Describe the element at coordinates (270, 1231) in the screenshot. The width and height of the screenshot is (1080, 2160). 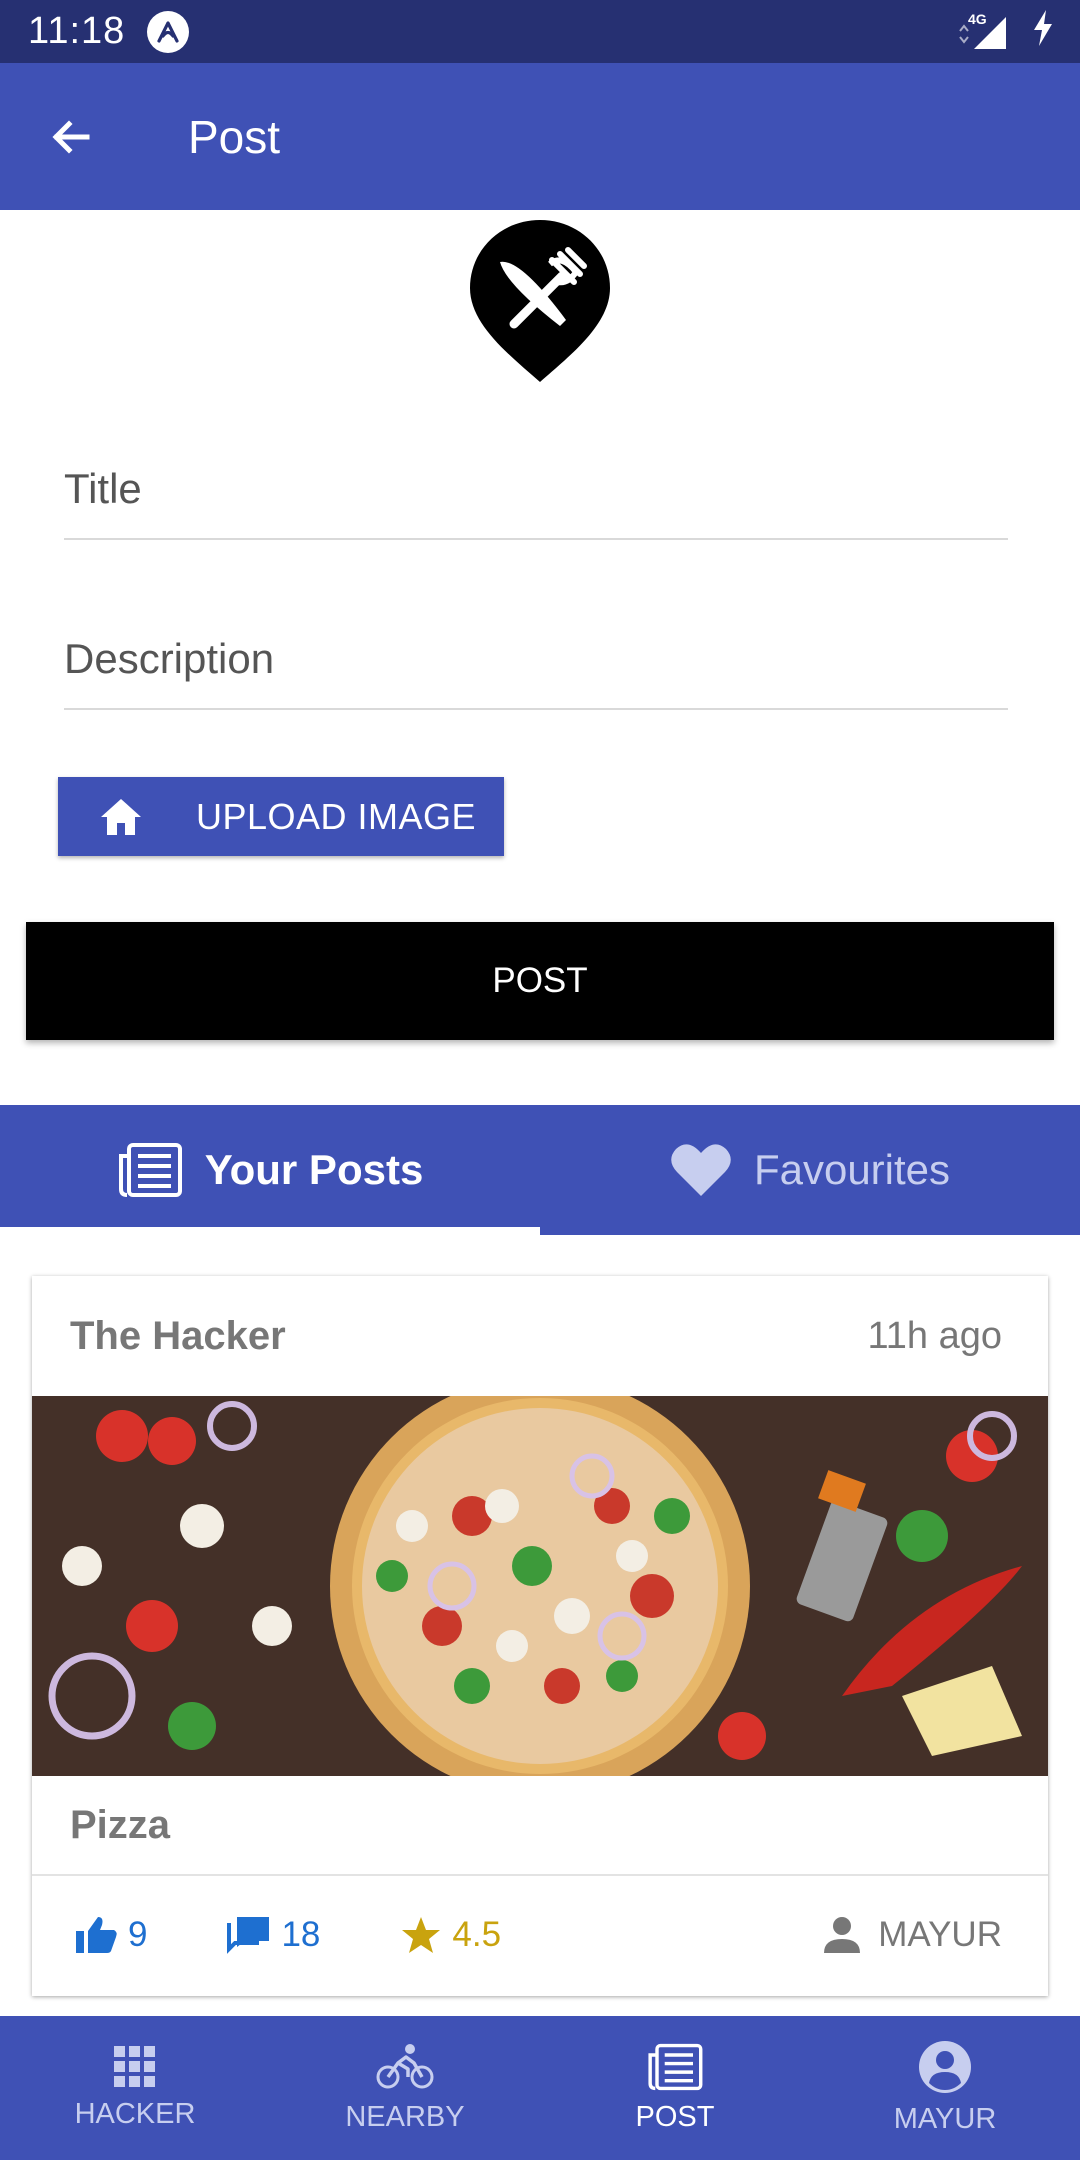
I see `active-tab-indicator` at that location.